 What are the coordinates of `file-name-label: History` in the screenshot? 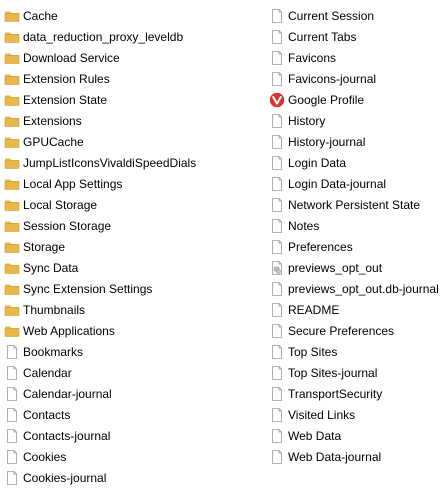 It's located at (307, 120).